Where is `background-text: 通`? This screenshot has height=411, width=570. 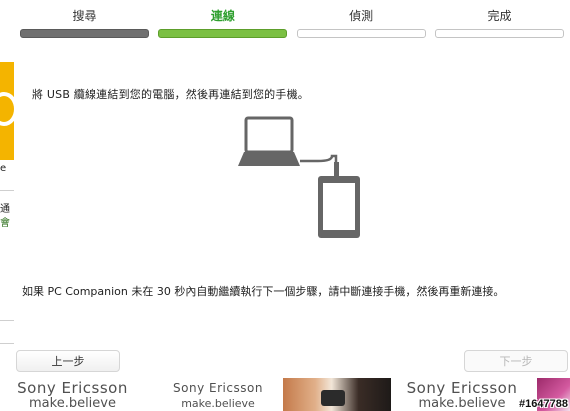
background-text: 通 is located at coordinates (5, 209).